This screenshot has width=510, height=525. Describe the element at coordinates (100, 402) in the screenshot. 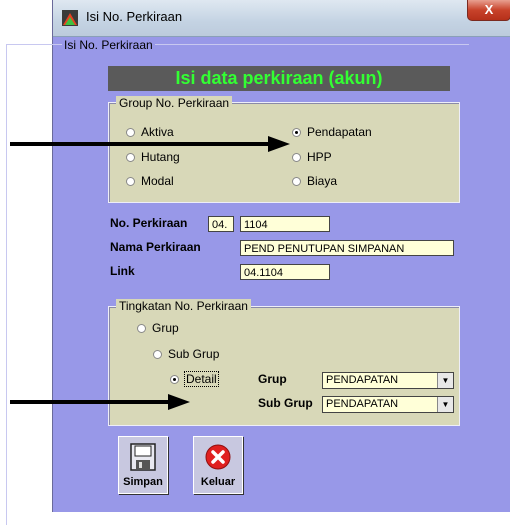

I see `arrow-to-detail` at that location.